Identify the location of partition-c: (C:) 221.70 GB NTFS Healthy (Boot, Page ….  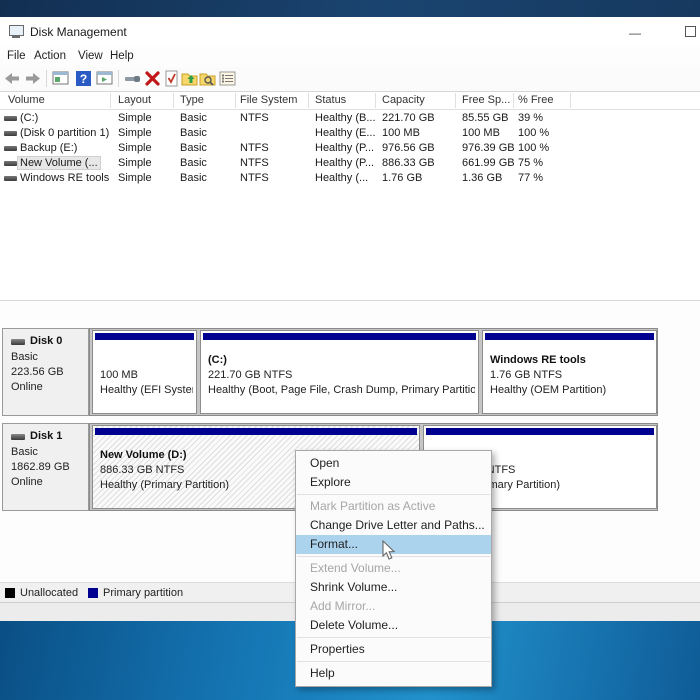
(339, 372).